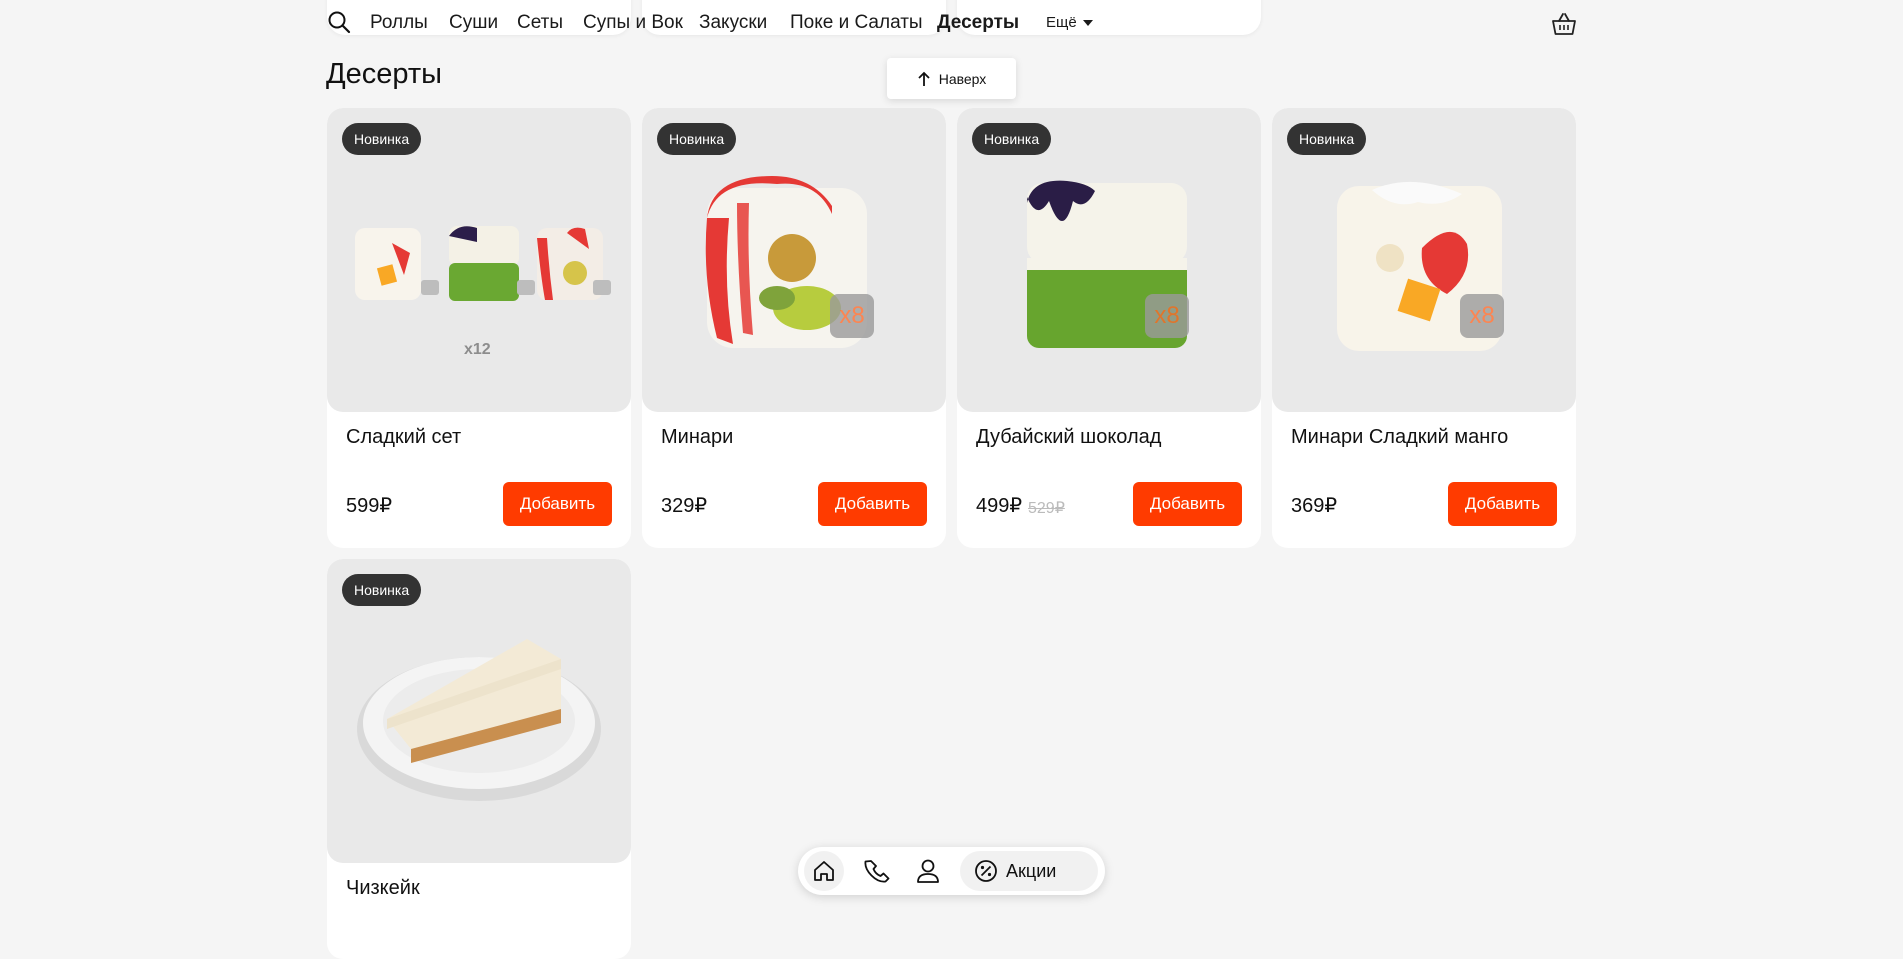 The image size is (1903, 959). What do you see at coordinates (633, 23) in the screenshot?
I see `nav-item-soups-wok: Супы и Вок` at bounding box center [633, 23].